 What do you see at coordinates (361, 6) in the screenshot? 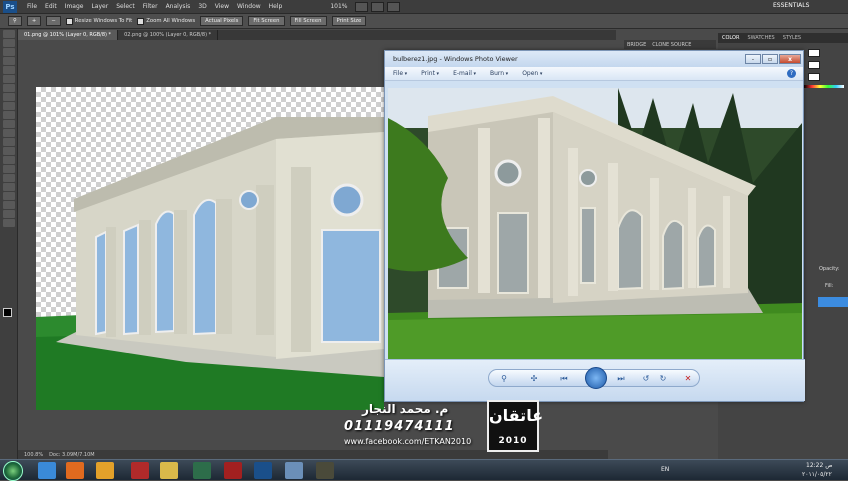
I see `hand-tool-button` at bounding box center [361, 6].